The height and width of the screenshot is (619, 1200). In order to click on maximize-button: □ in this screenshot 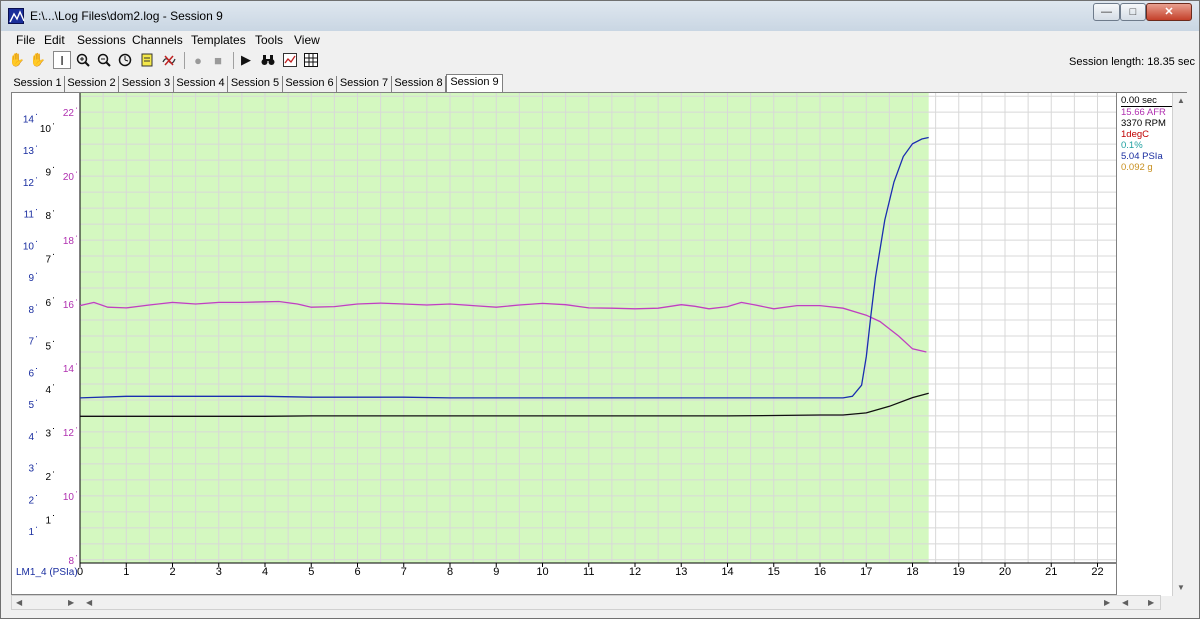, I will do `click(1133, 12)`.